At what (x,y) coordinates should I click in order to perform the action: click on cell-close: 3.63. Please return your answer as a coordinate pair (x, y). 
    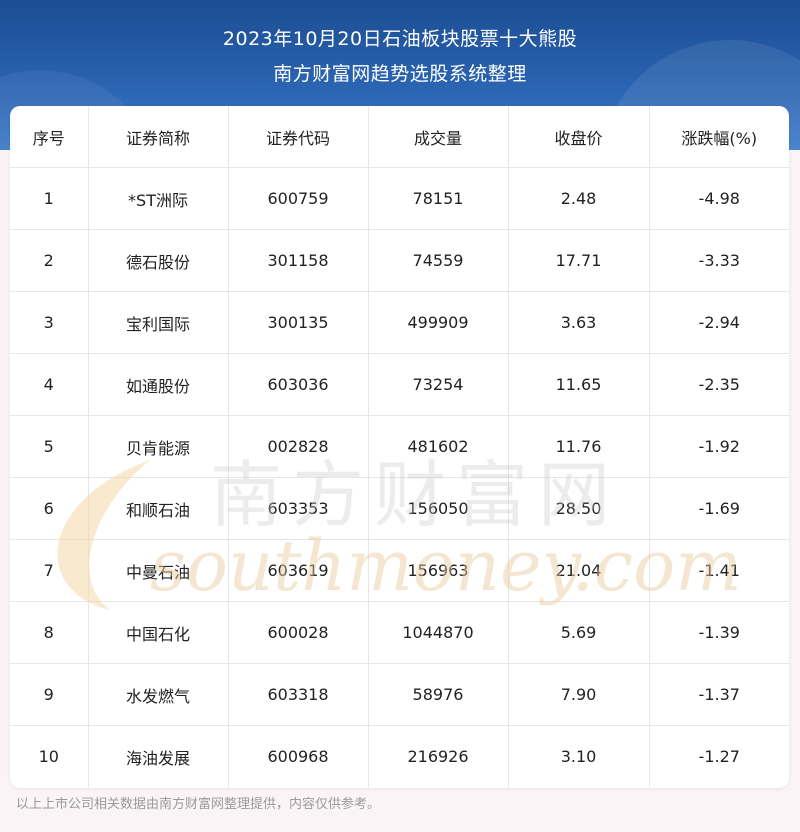
    Looking at the image, I should click on (579, 322).